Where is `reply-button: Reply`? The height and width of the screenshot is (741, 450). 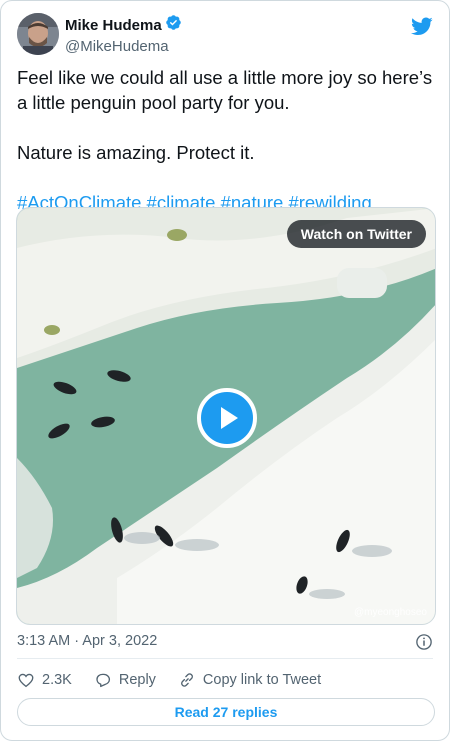 reply-button: Reply is located at coordinates (125, 680).